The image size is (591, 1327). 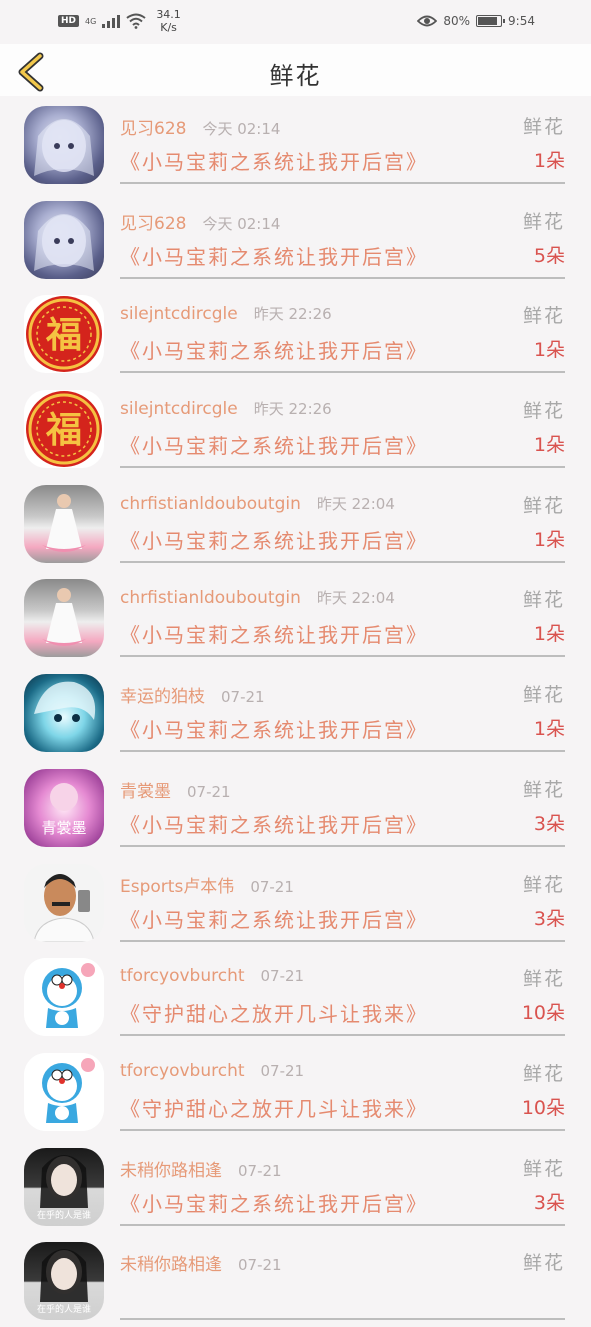 I want to click on list-item: Esports卢本伟 07-21 鲜花《小马宝莉之系统让我开后宫》 3朵, so click(x=295, y=901).